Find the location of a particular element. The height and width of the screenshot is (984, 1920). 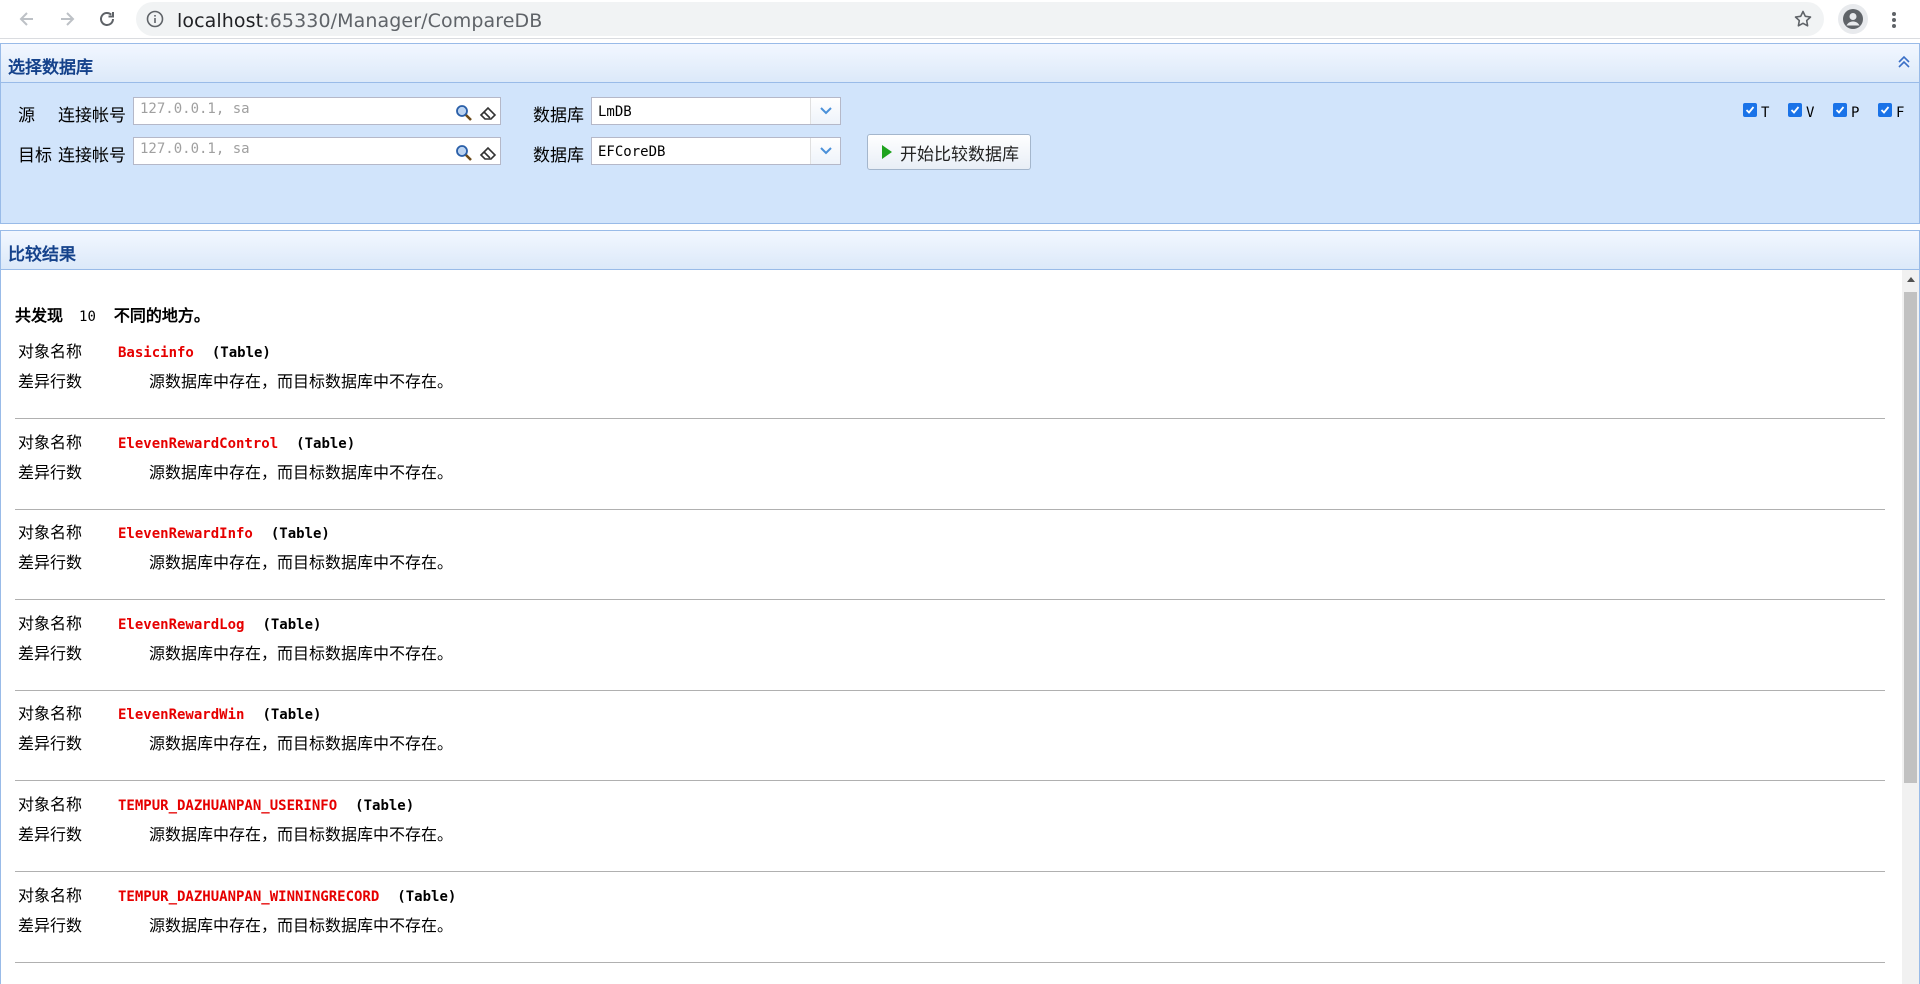

checkbox-v-label: V is located at coordinates (1810, 113).